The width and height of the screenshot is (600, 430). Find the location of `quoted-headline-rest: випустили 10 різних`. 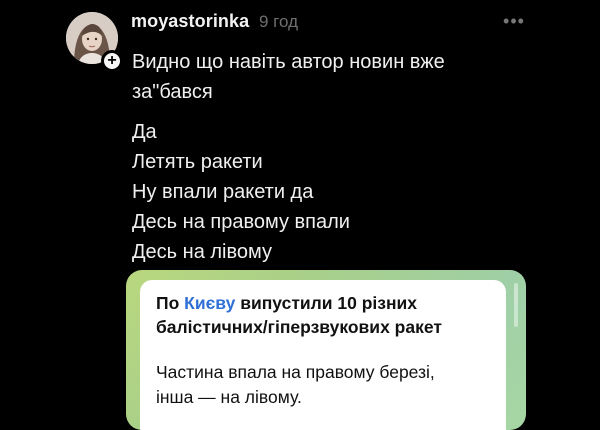

quoted-headline-rest: випустили 10 різних is located at coordinates (329, 303).